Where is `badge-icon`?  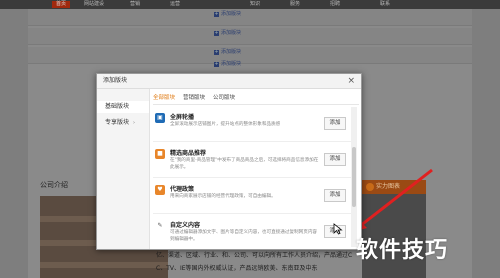 badge-icon is located at coordinates (370, 187).